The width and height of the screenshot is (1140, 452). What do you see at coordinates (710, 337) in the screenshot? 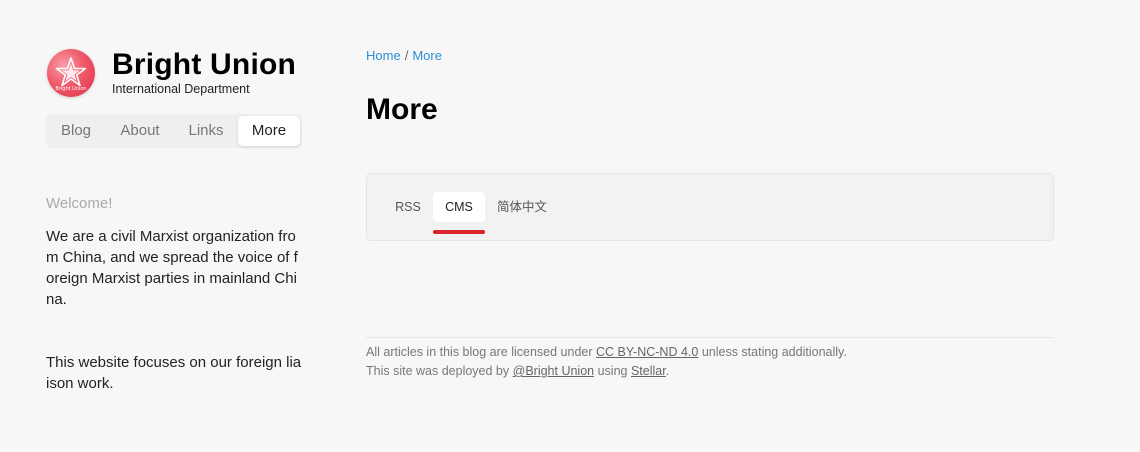
I see `footer-divider` at bounding box center [710, 337].